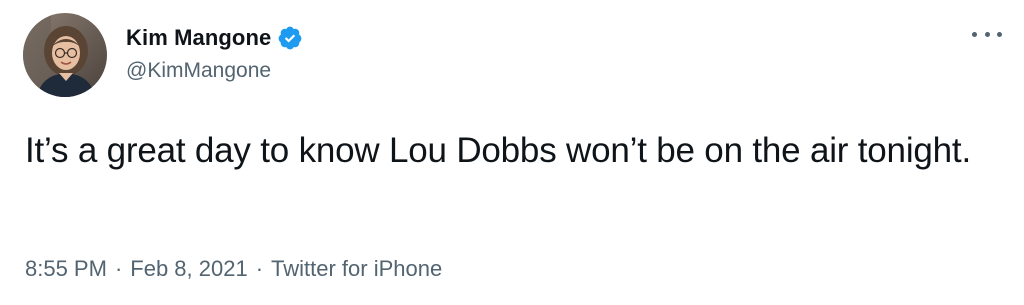 This screenshot has height=305, width=1024. I want to click on verified-badge-icon, so click(290, 38).